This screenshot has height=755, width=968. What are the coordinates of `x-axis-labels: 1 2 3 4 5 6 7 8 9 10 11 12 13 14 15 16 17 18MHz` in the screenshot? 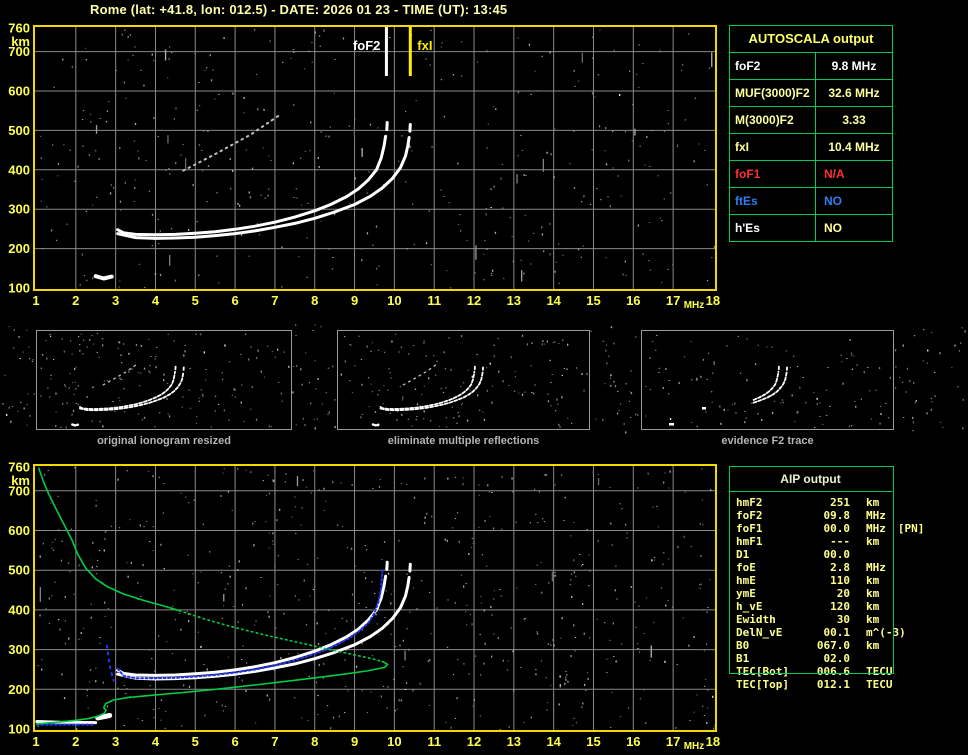 It's located at (376, 302).